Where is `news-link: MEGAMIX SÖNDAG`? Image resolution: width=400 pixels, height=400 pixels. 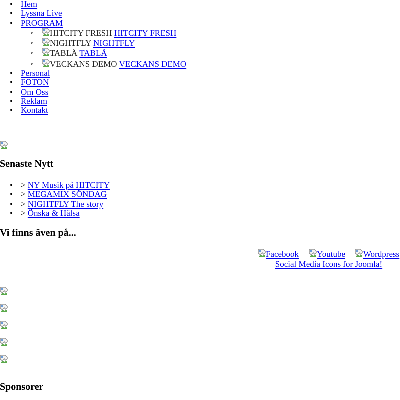
news-link: MEGAMIX SÖNDAG is located at coordinates (68, 194).